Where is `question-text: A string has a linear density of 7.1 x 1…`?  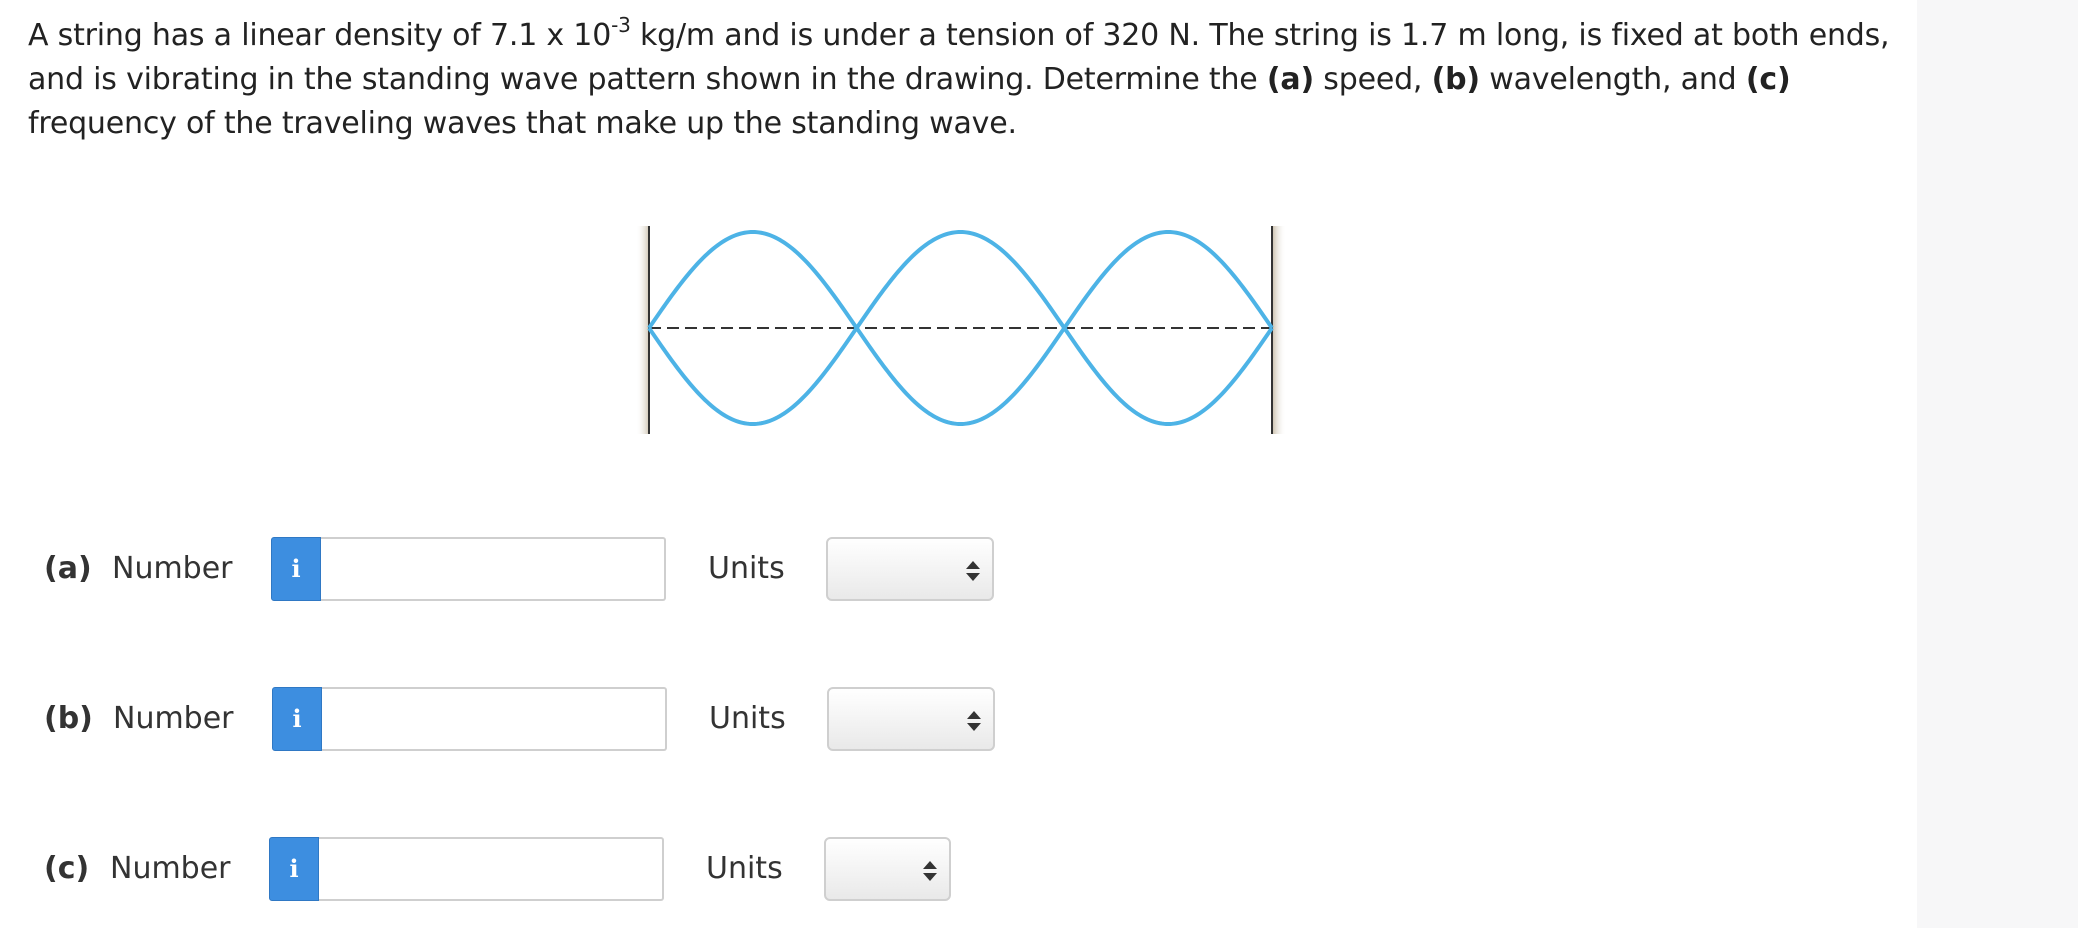
question-text: A string has a linear density of 7.1 x 1… is located at coordinates (959, 77).